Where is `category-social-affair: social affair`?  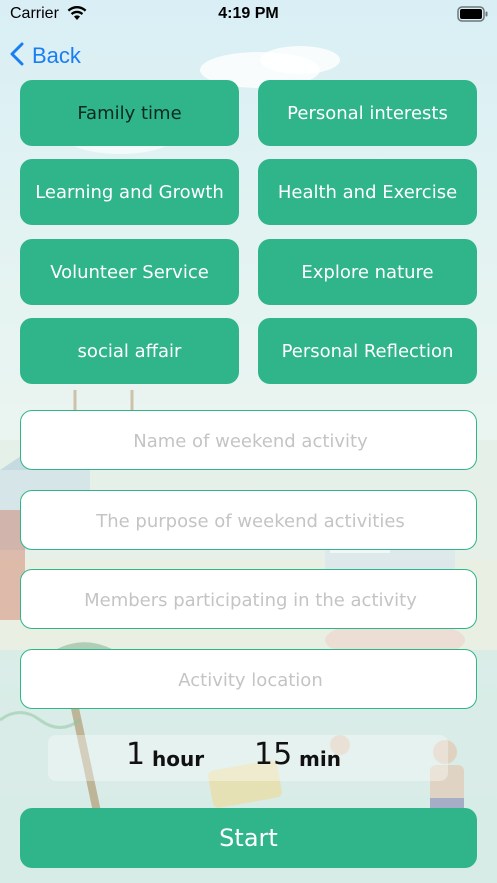 category-social-affair: social affair is located at coordinates (129, 351).